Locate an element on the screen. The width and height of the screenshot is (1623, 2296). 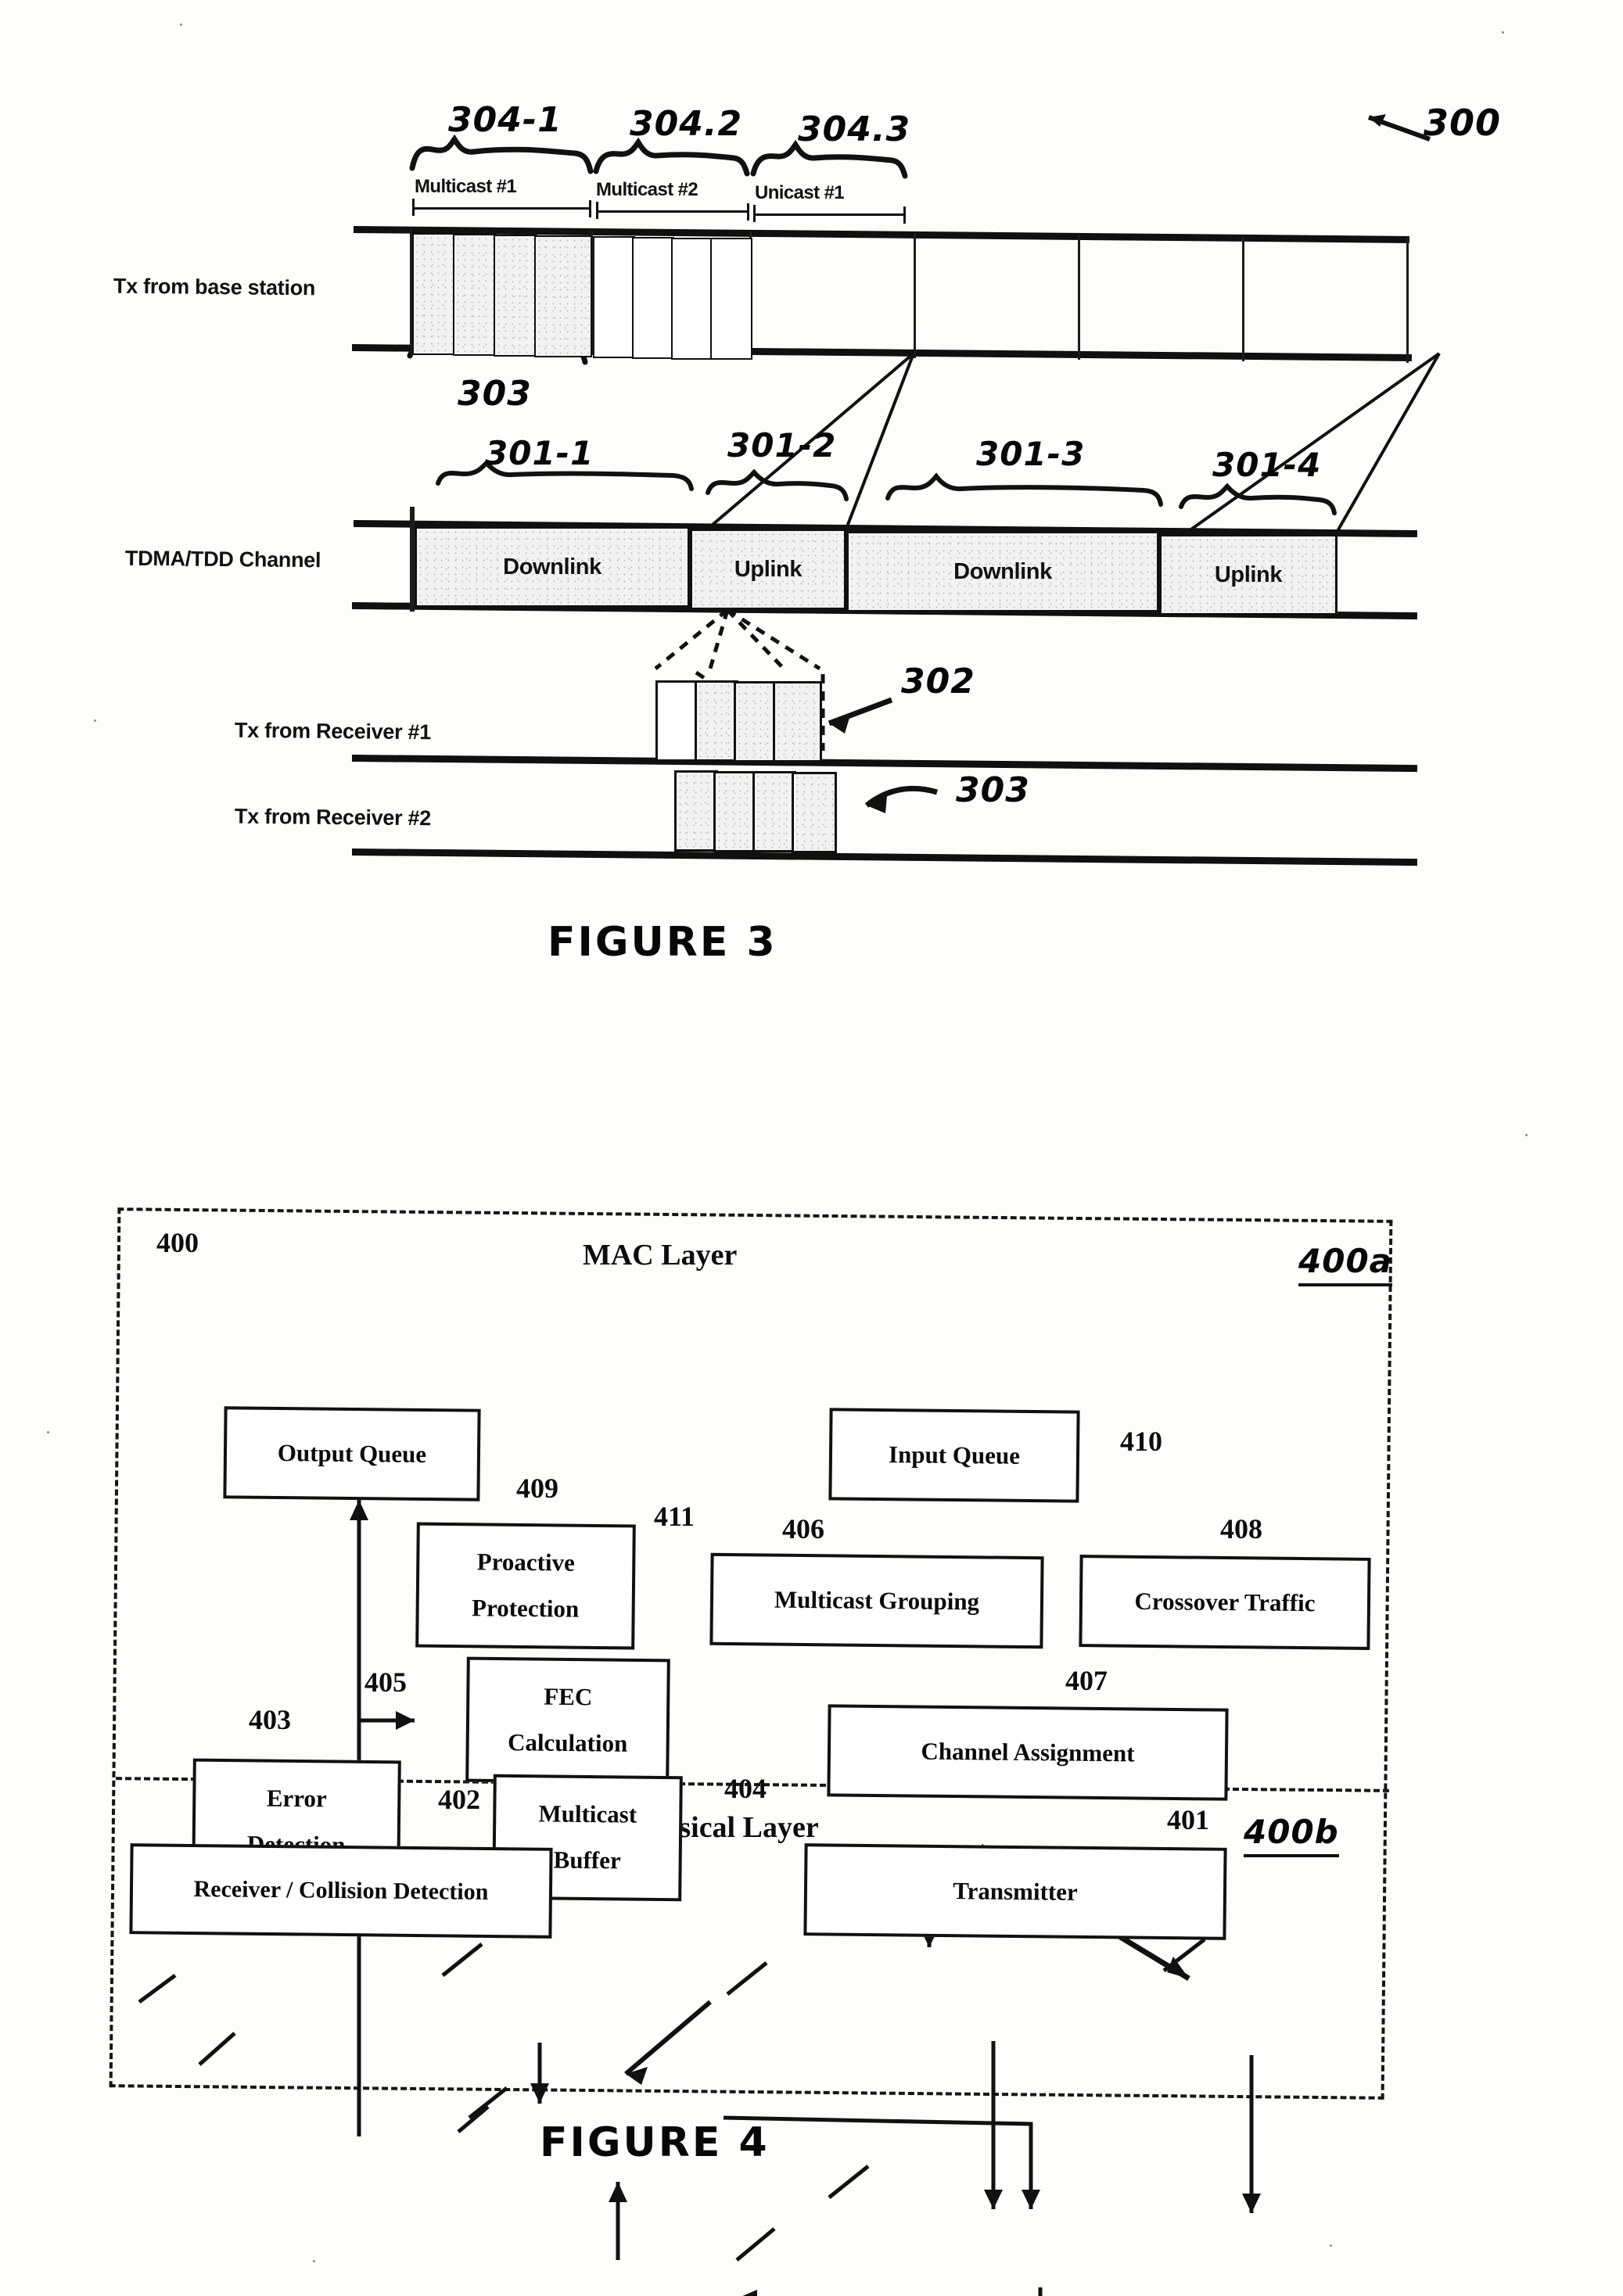
receiver1-rail is located at coordinates (884, 764).